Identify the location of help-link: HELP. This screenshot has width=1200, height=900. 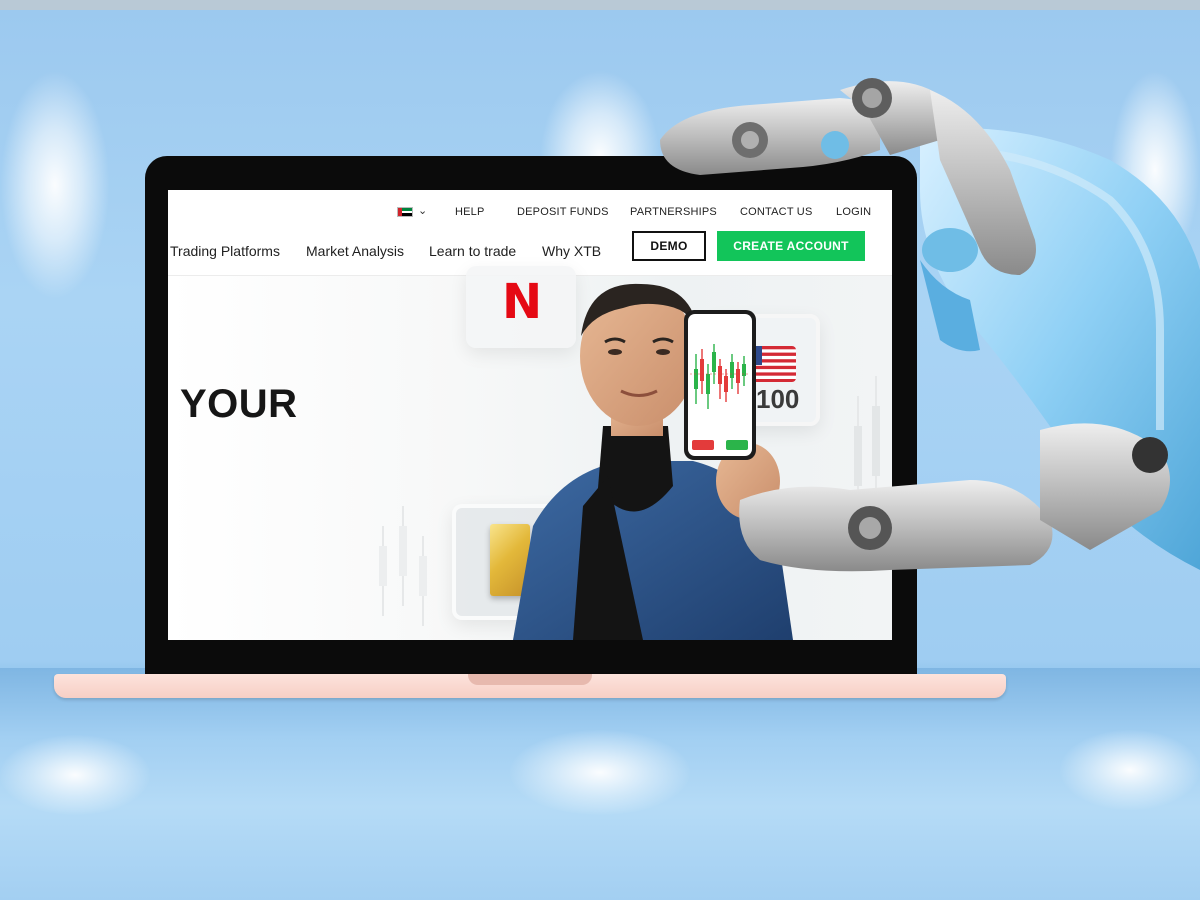
(470, 212).